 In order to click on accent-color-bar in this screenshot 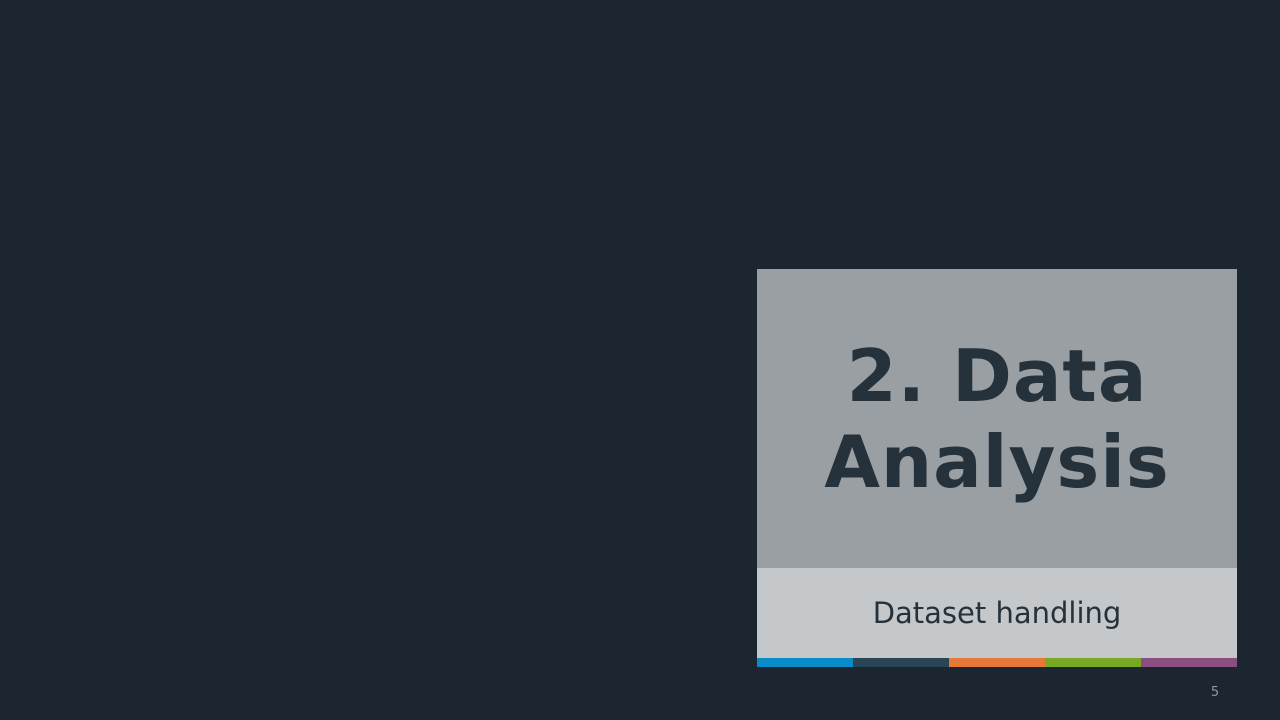, I will do `click(997, 662)`.